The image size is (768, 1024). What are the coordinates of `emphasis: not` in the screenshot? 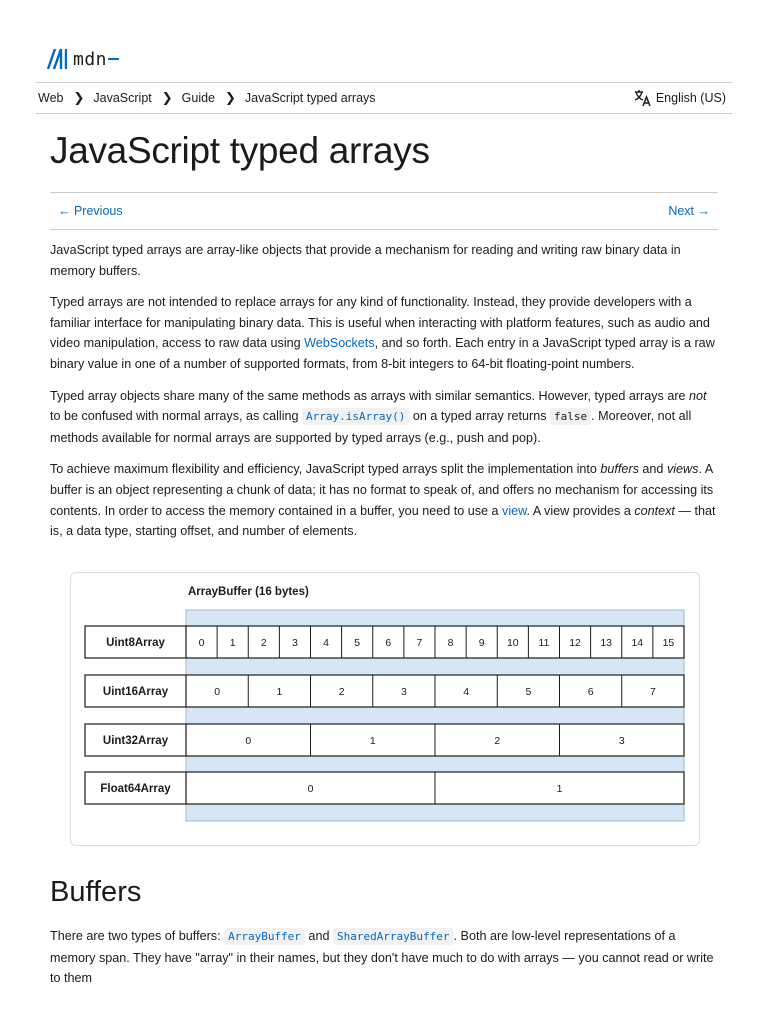 It's located at (698, 395).